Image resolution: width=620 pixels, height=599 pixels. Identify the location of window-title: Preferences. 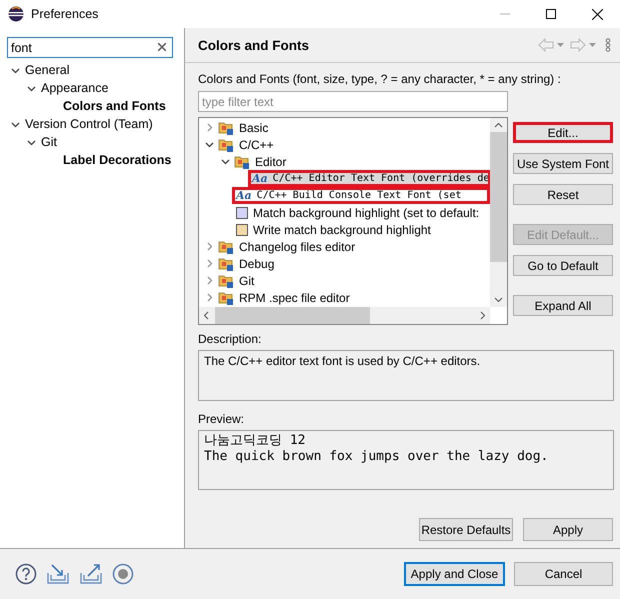
(65, 14).